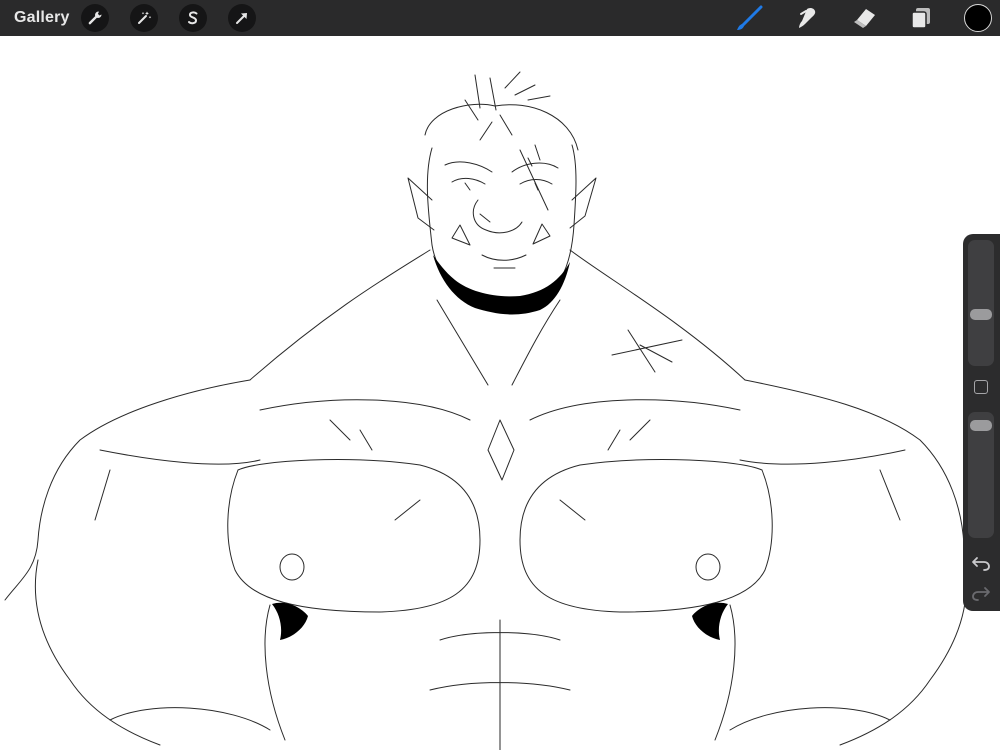 The height and width of the screenshot is (755, 1000). I want to click on top-toolbar: Gallery, so click(500, 18).